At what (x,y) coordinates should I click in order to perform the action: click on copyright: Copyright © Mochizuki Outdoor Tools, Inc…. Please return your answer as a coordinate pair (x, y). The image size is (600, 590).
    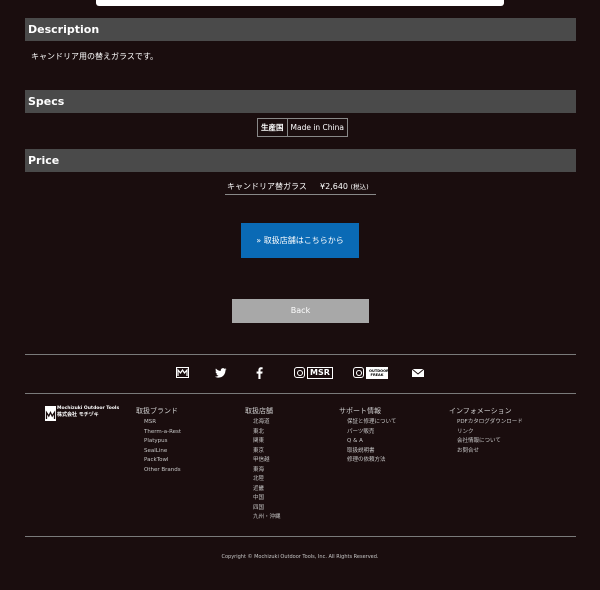
    Looking at the image, I should click on (300, 557).